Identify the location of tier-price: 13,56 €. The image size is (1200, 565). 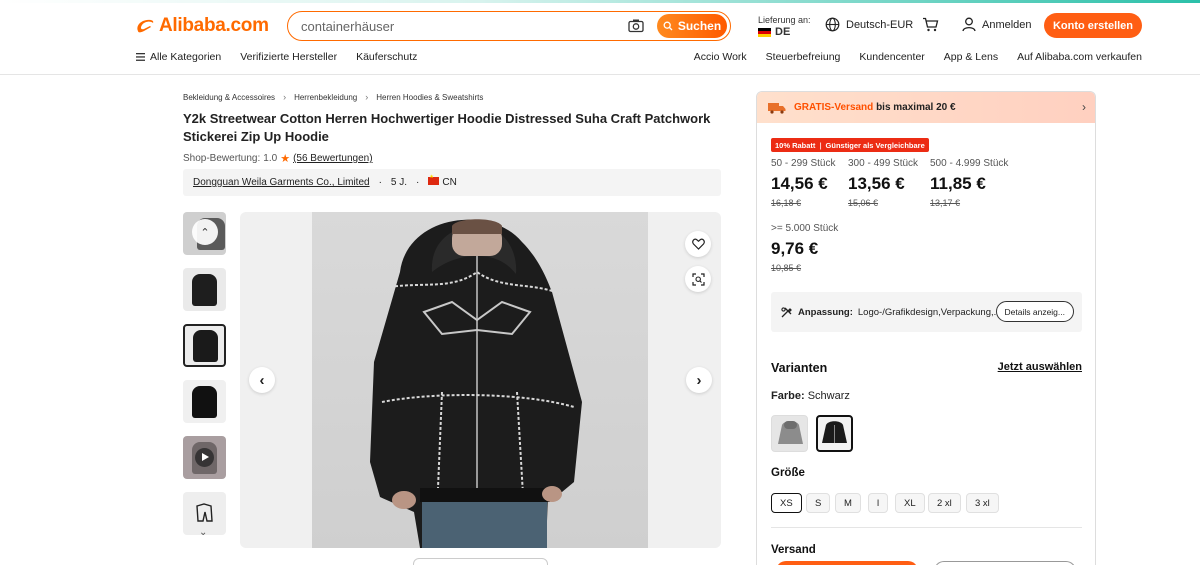
(876, 183).